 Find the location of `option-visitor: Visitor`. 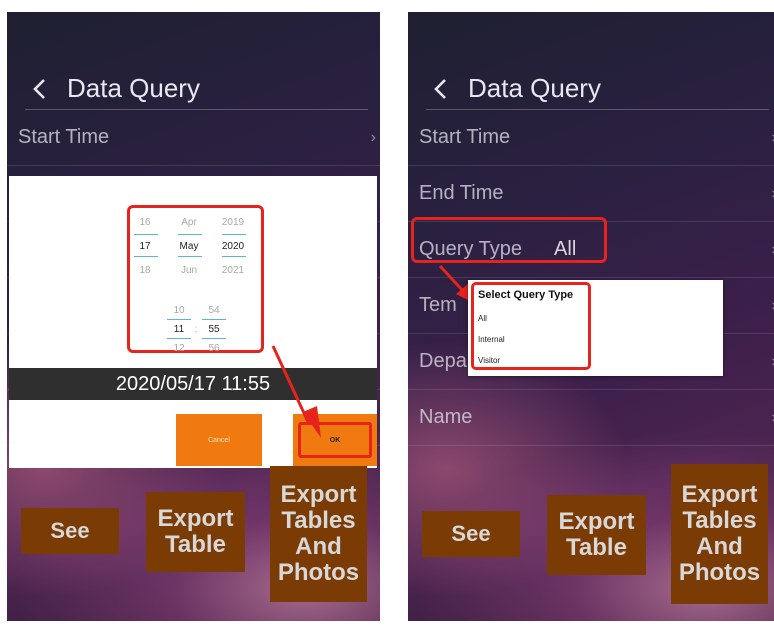

option-visitor: Visitor is located at coordinates (489, 360).